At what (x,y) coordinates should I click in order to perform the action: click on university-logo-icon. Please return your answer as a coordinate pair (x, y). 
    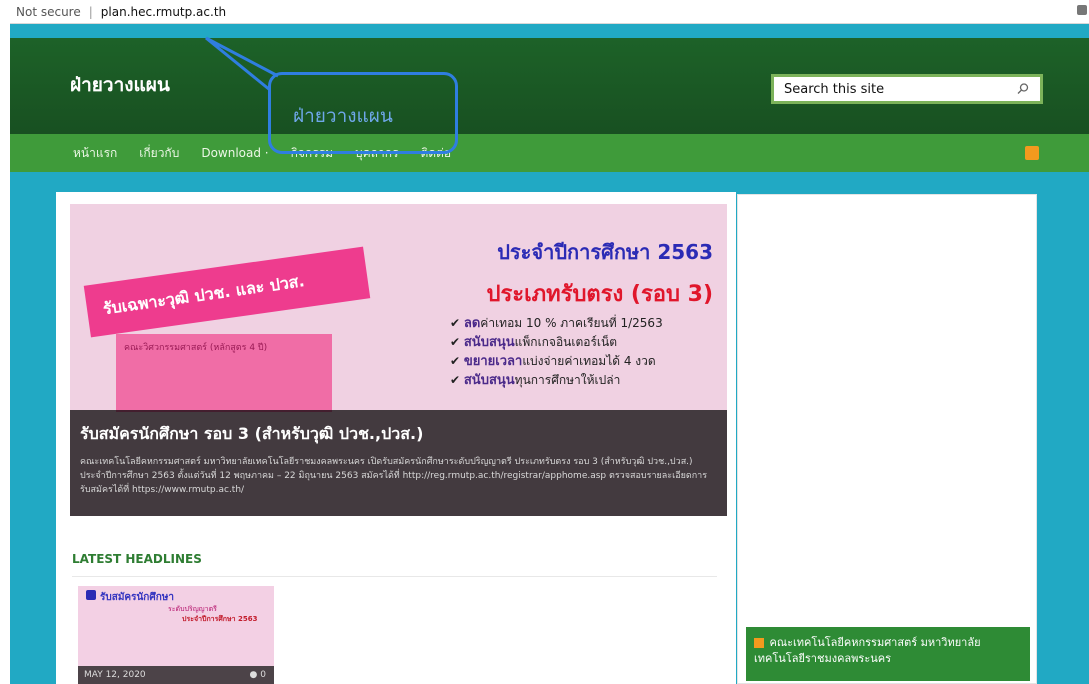
    Looking at the image, I should click on (91, 595).